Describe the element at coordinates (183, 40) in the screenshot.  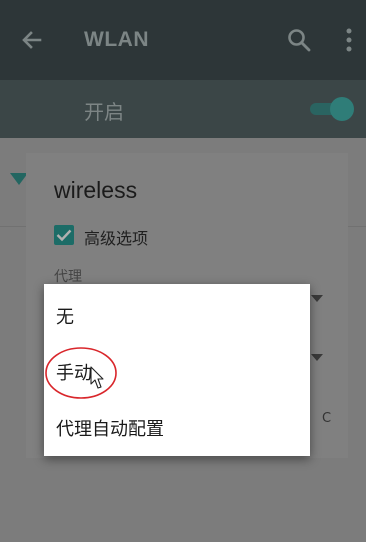
I see `app-bar: WLAN` at that location.